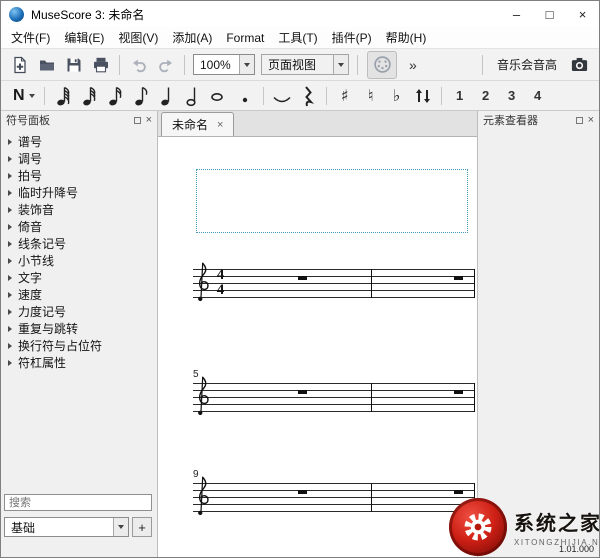  I want to click on voice-2-button: 2, so click(486, 96).